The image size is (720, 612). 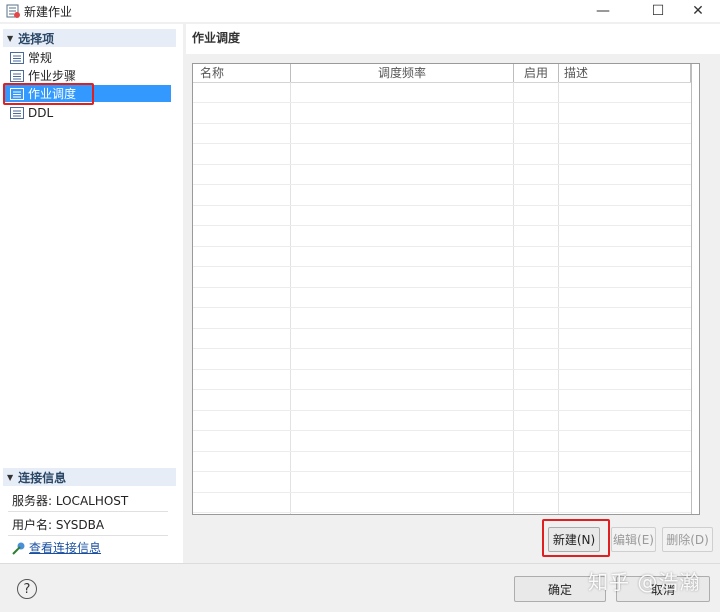 I want to click on edit-button: 编辑(E), so click(x=633, y=539).